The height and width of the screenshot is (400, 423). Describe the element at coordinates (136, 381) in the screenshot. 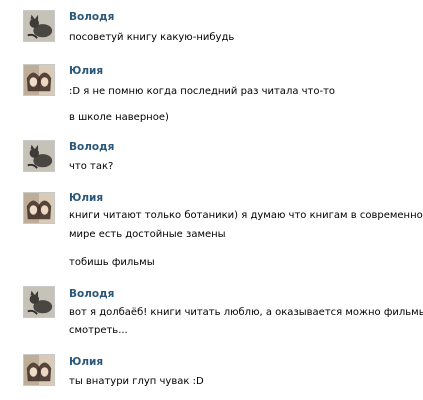

I see `message-text: ты внатури глуп чувак :D` at that location.